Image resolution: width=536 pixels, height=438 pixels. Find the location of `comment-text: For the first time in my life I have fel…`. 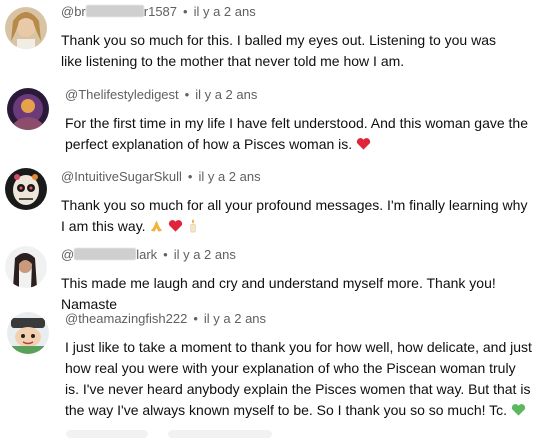

comment-text: For the first time in my life I have fel… is located at coordinates (299, 135).